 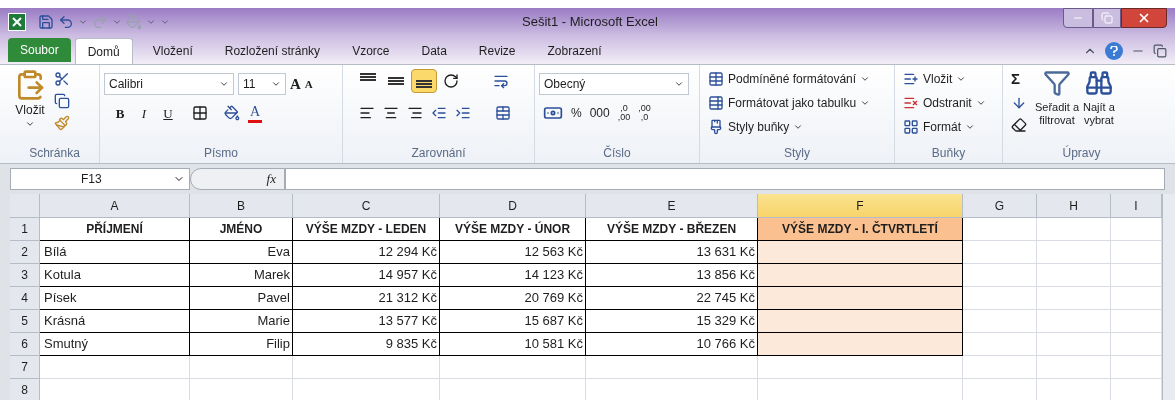 What do you see at coordinates (503, 113) in the screenshot?
I see `merge-cells-icon` at bounding box center [503, 113].